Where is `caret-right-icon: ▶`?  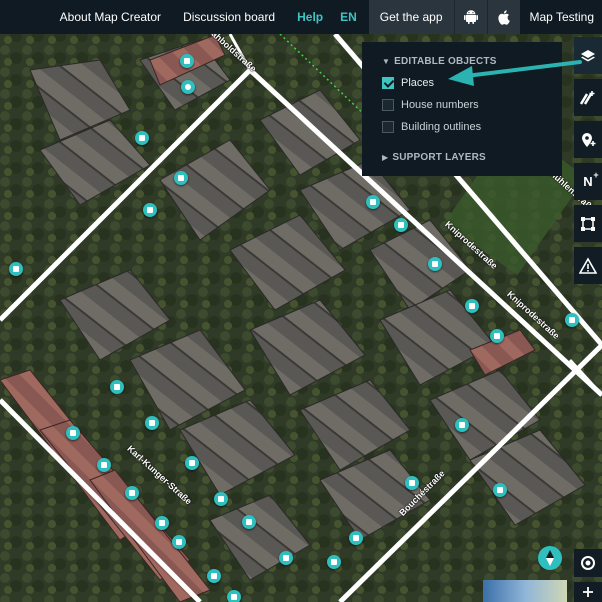
caret-right-icon: ▶ is located at coordinates (385, 157).